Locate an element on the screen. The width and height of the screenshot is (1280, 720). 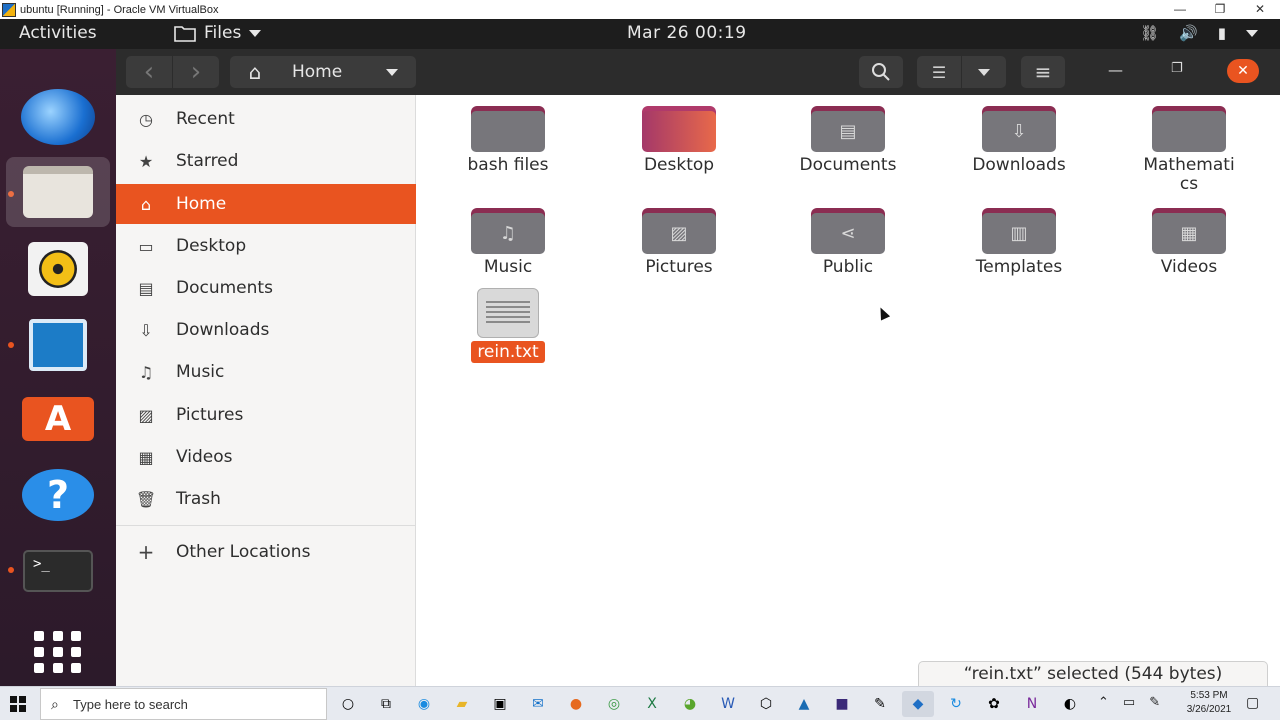
sync-icon: ↻ is located at coordinates (956, 704).